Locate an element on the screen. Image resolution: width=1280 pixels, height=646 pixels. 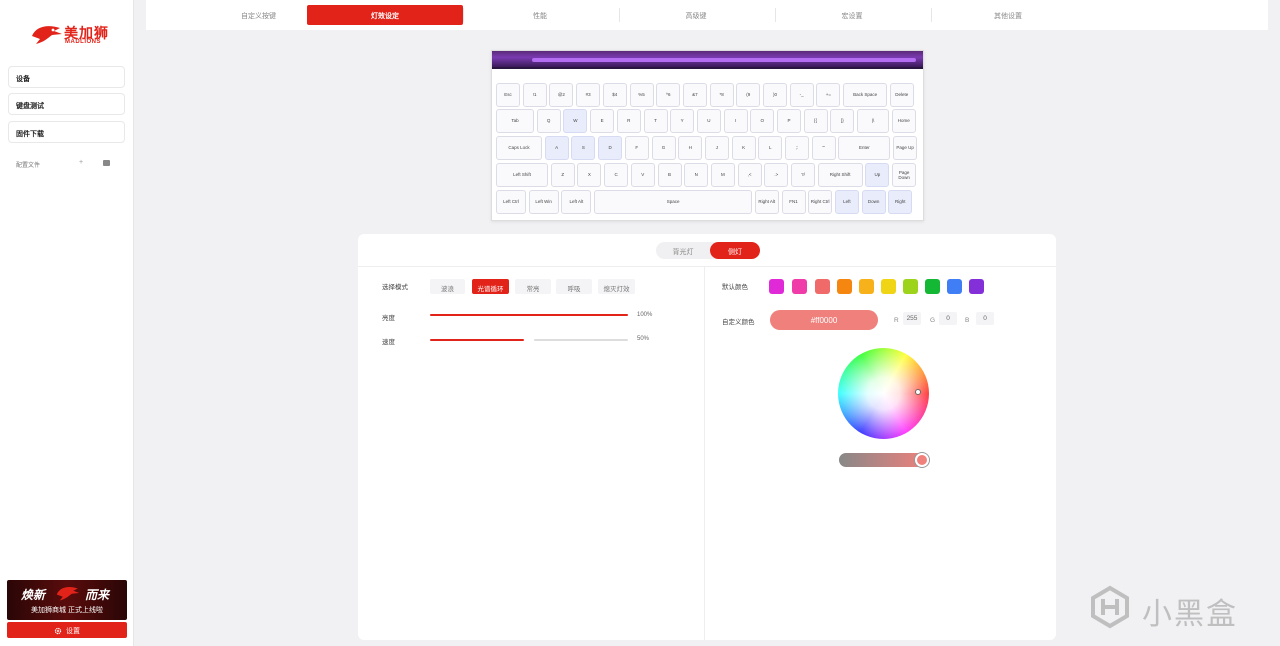
key: N is located at coordinates (696, 175).